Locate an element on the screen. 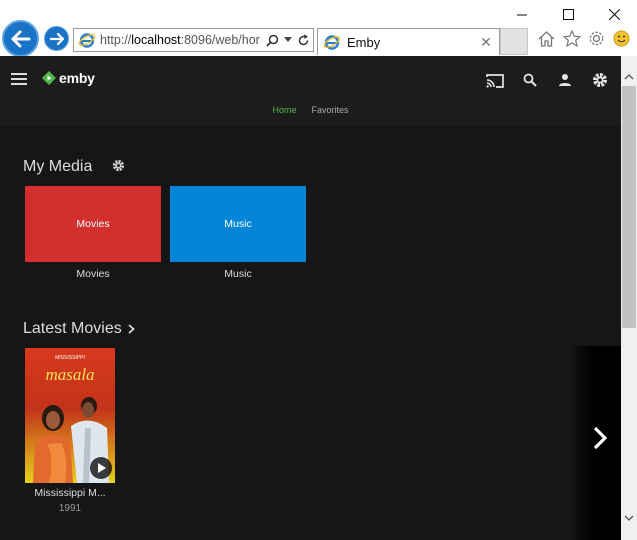  minimize-button is located at coordinates (522, 14).